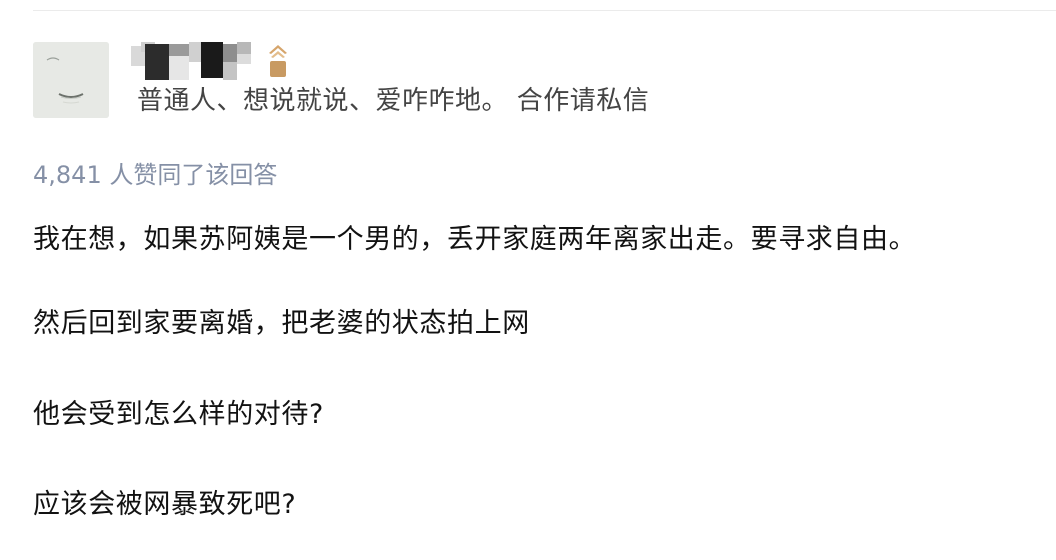 Image resolution: width=1056 pixels, height=560 pixels. What do you see at coordinates (475, 239) in the screenshot?
I see `answer-paragraph: 我在想，如果苏阿姨是一个男的，丢开家庭两年离家出走。要寻求自由。` at bounding box center [475, 239].